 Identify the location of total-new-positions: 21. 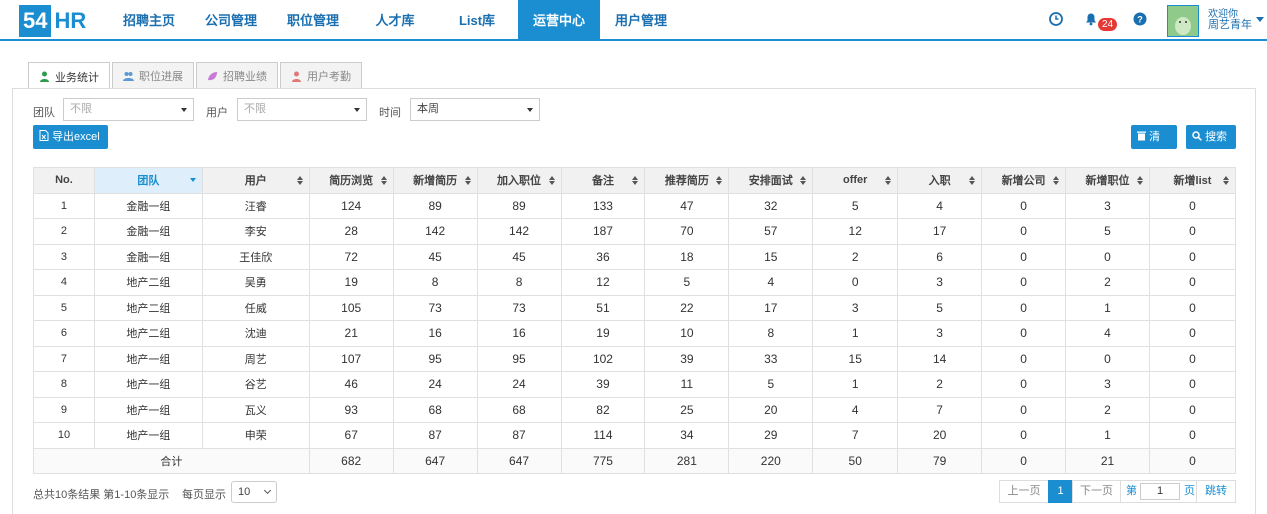
(1107, 460).